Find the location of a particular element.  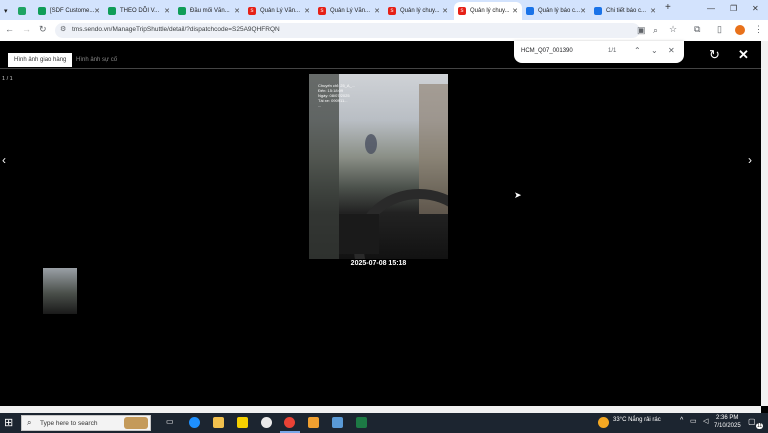

tab-5: s Quản Lý Văn... ✕ is located at coordinates (351, 11).